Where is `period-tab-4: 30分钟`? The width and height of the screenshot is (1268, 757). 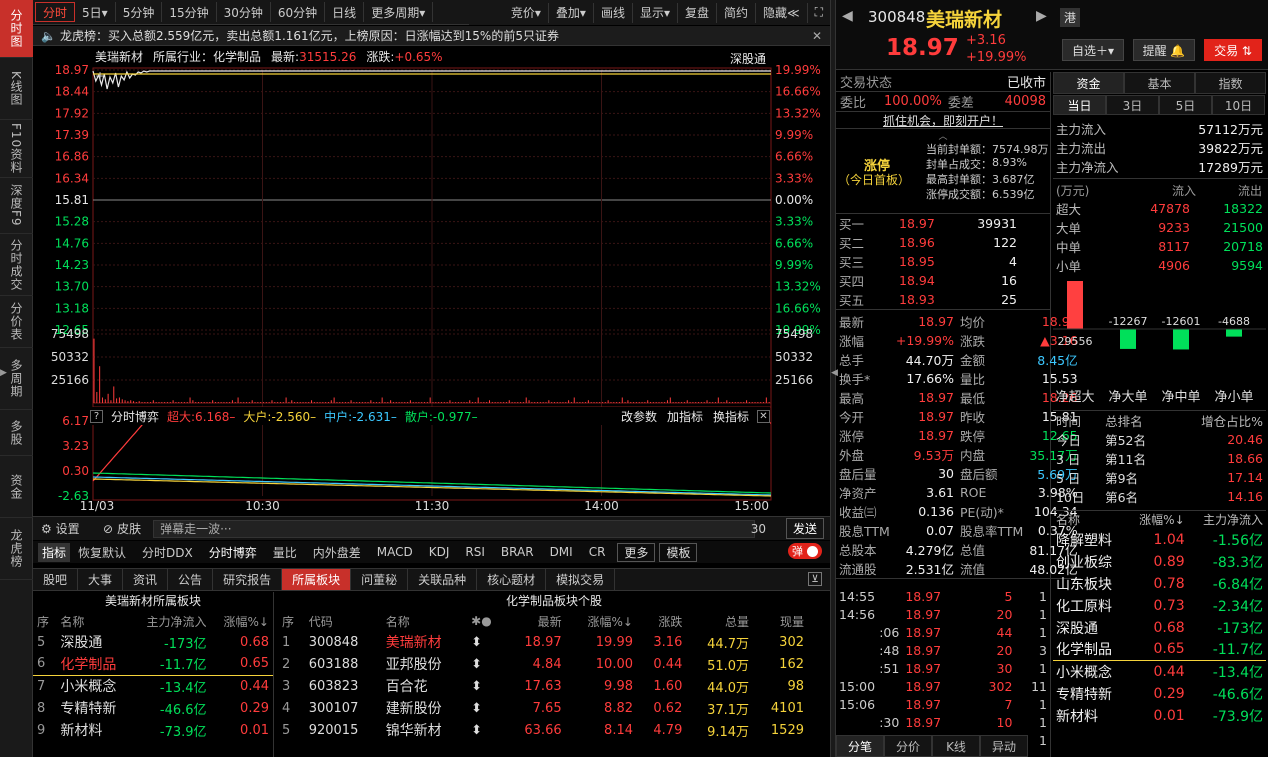
period-tab-4: 30分钟 is located at coordinates (244, 12).